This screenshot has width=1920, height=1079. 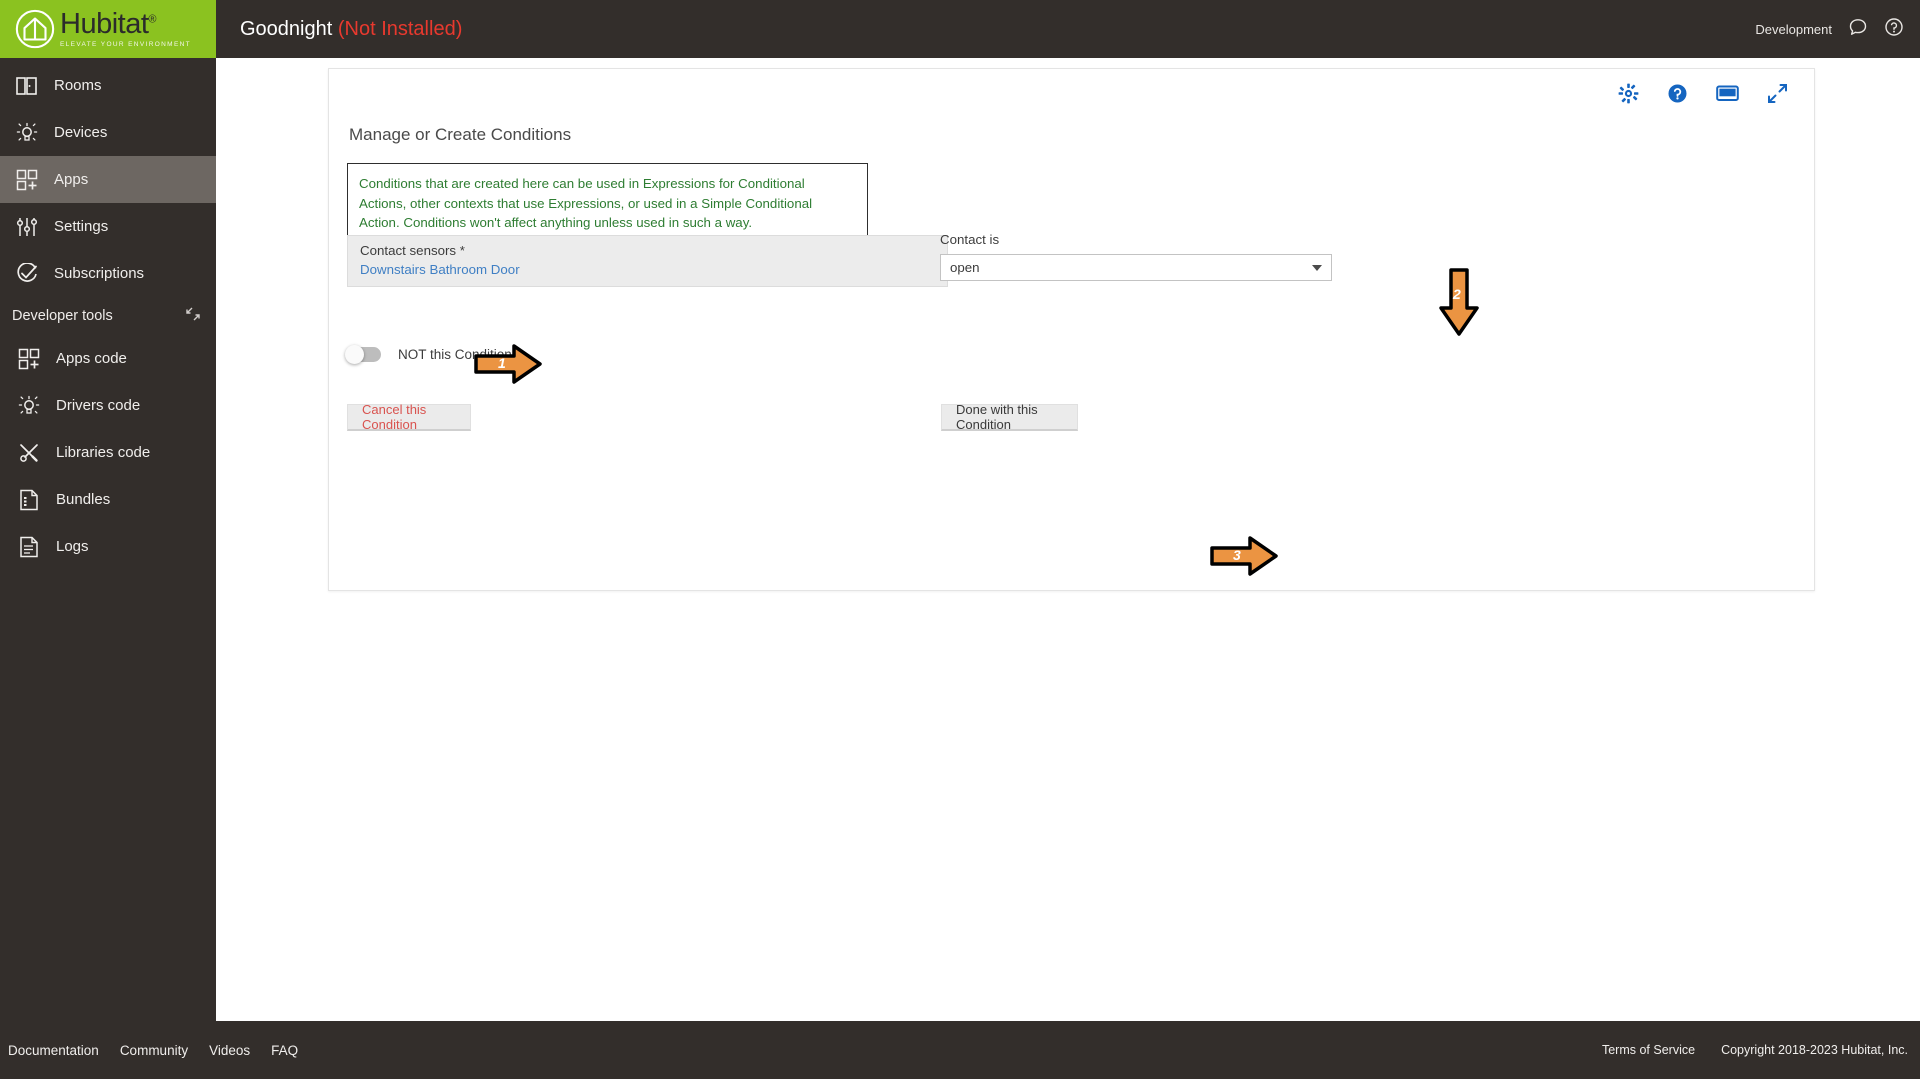 What do you see at coordinates (27, 86) in the screenshot?
I see `rooms-icon` at bounding box center [27, 86].